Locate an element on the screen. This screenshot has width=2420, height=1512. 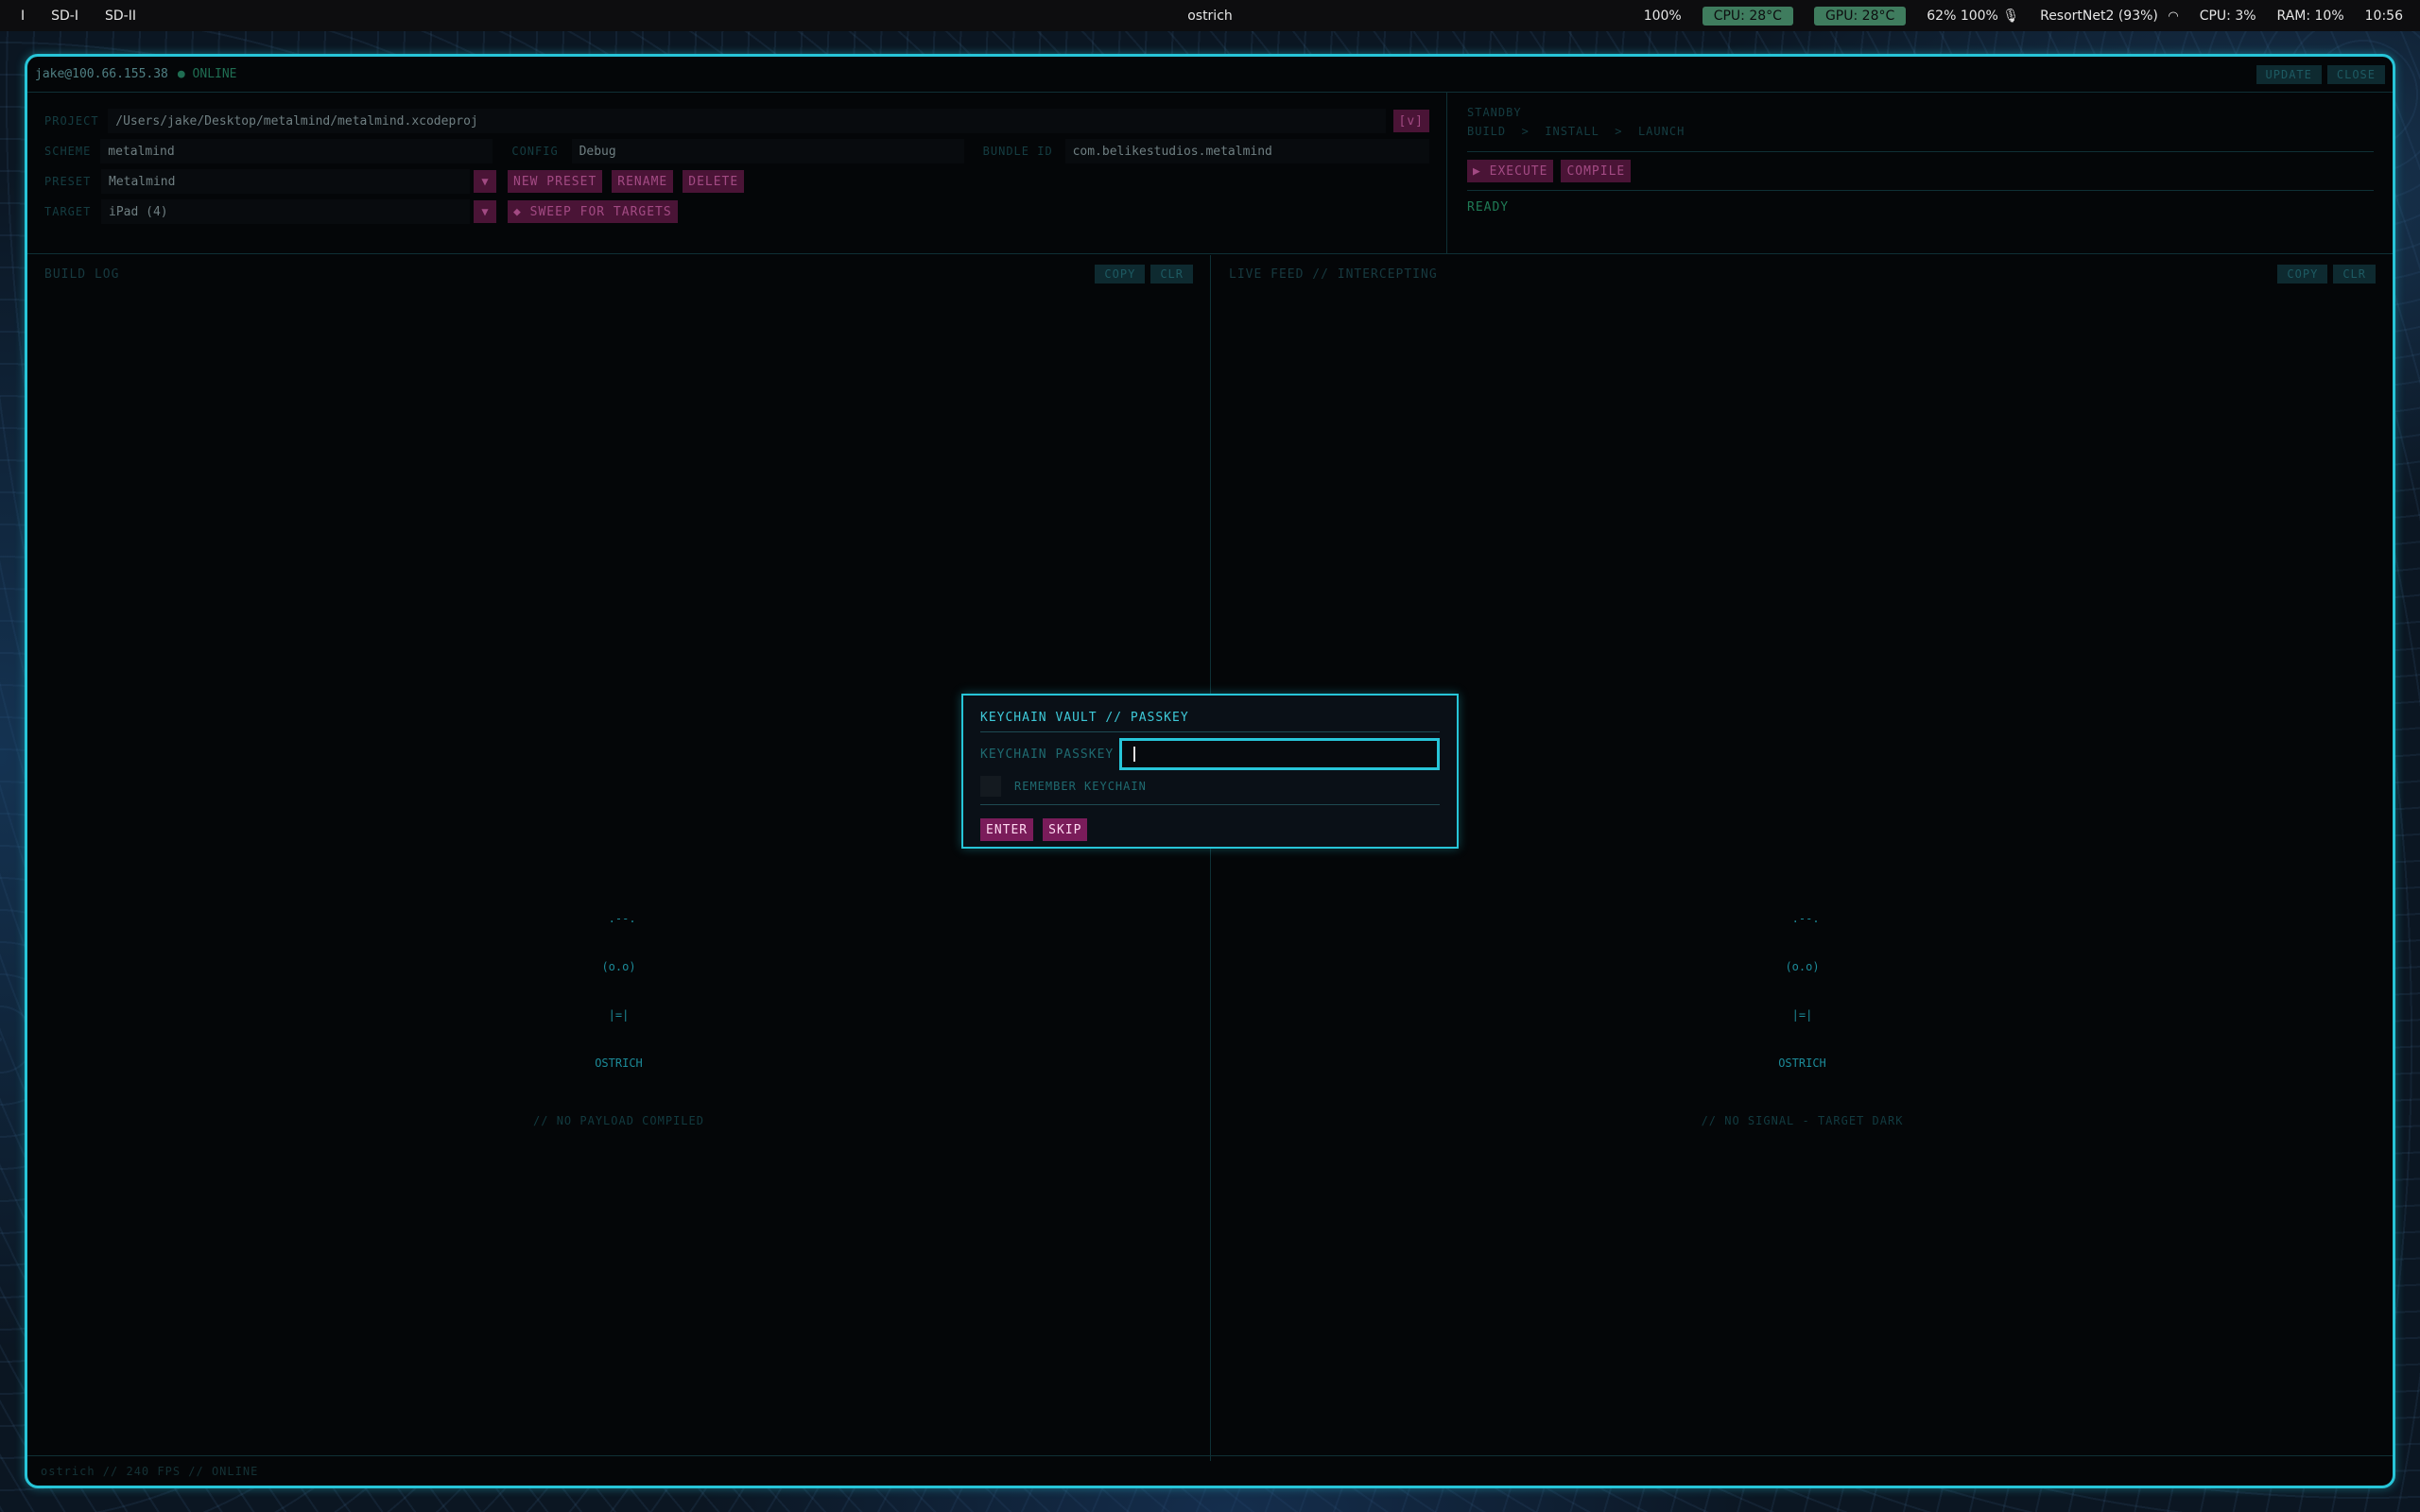
workspace-list: I SD-I SD-II is located at coordinates (68, 16).